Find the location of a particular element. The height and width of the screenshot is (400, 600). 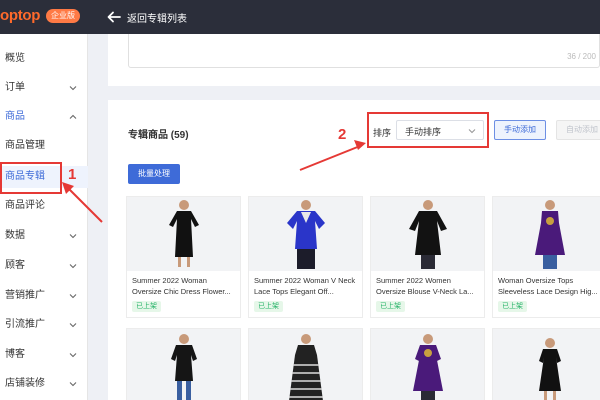

char-counter: 36 / 200 is located at coordinates (581, 56).